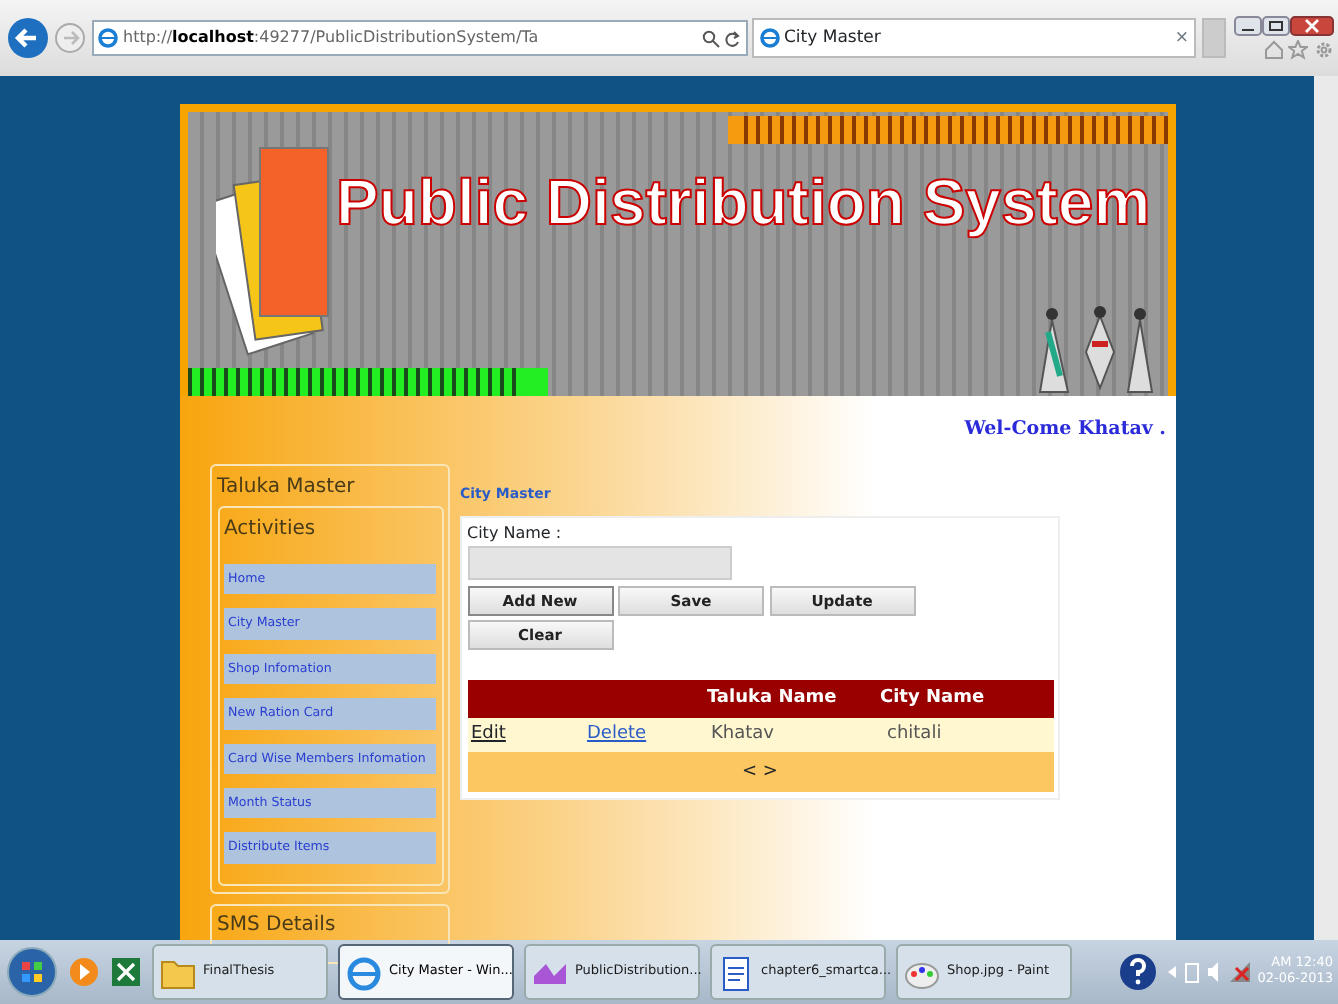 Image resolution: width=1338 pixels, height=1004 pixels. Describe the element at coordinates (933, 699) in the screenshot. I see `column-header: City Name` at that location.